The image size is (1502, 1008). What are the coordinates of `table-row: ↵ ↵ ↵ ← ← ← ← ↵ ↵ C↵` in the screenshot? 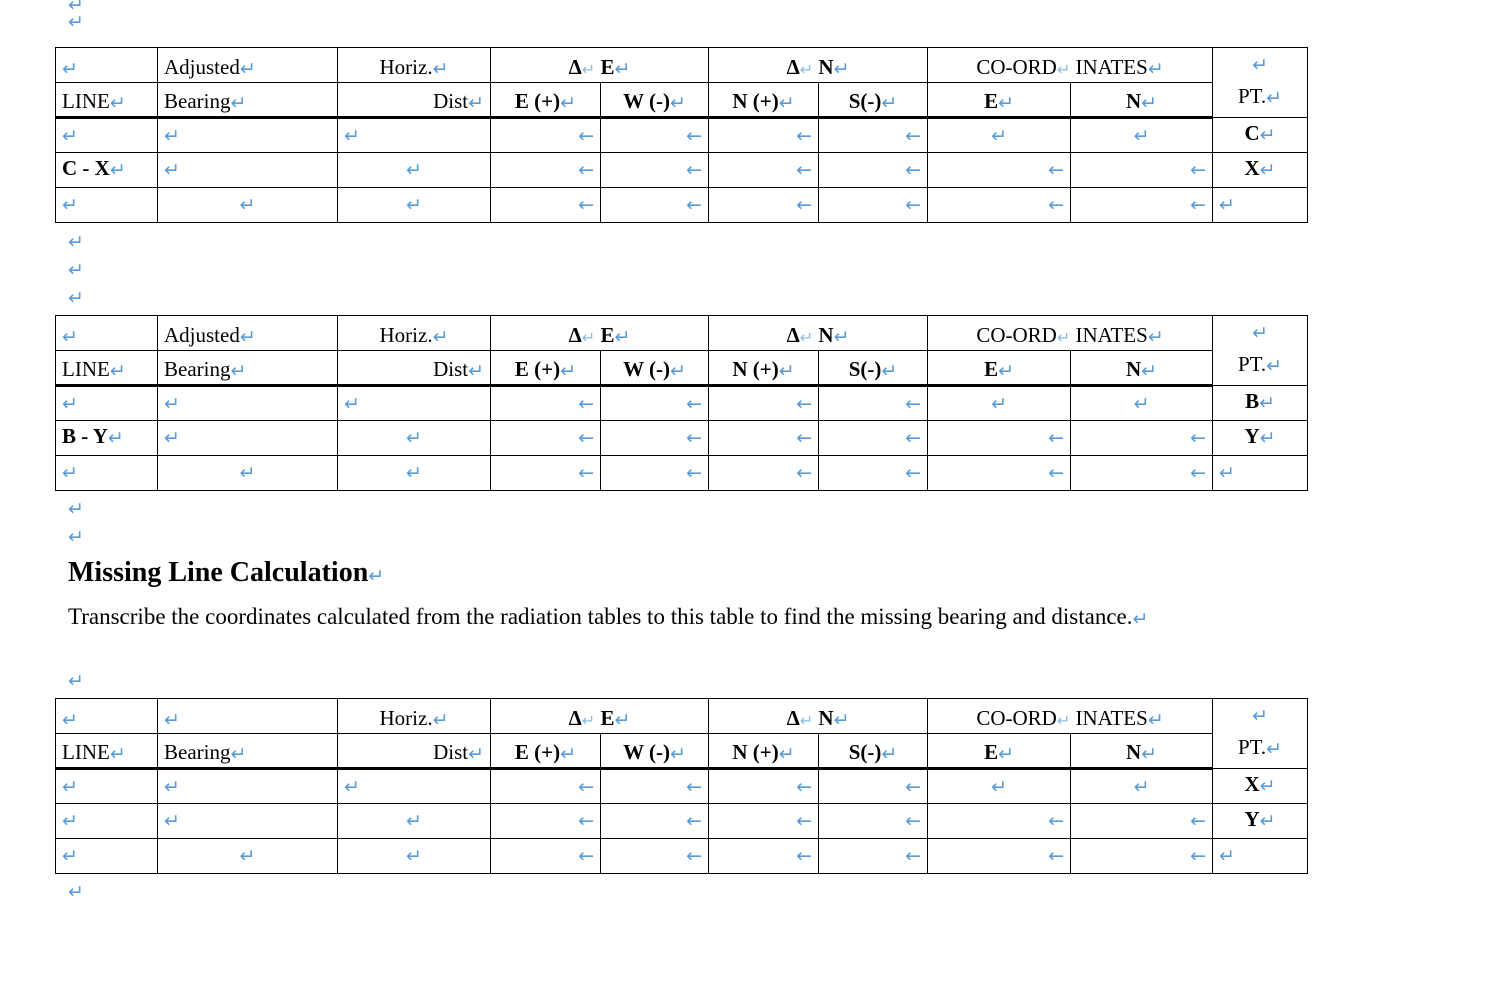 It's located at (682, 135).